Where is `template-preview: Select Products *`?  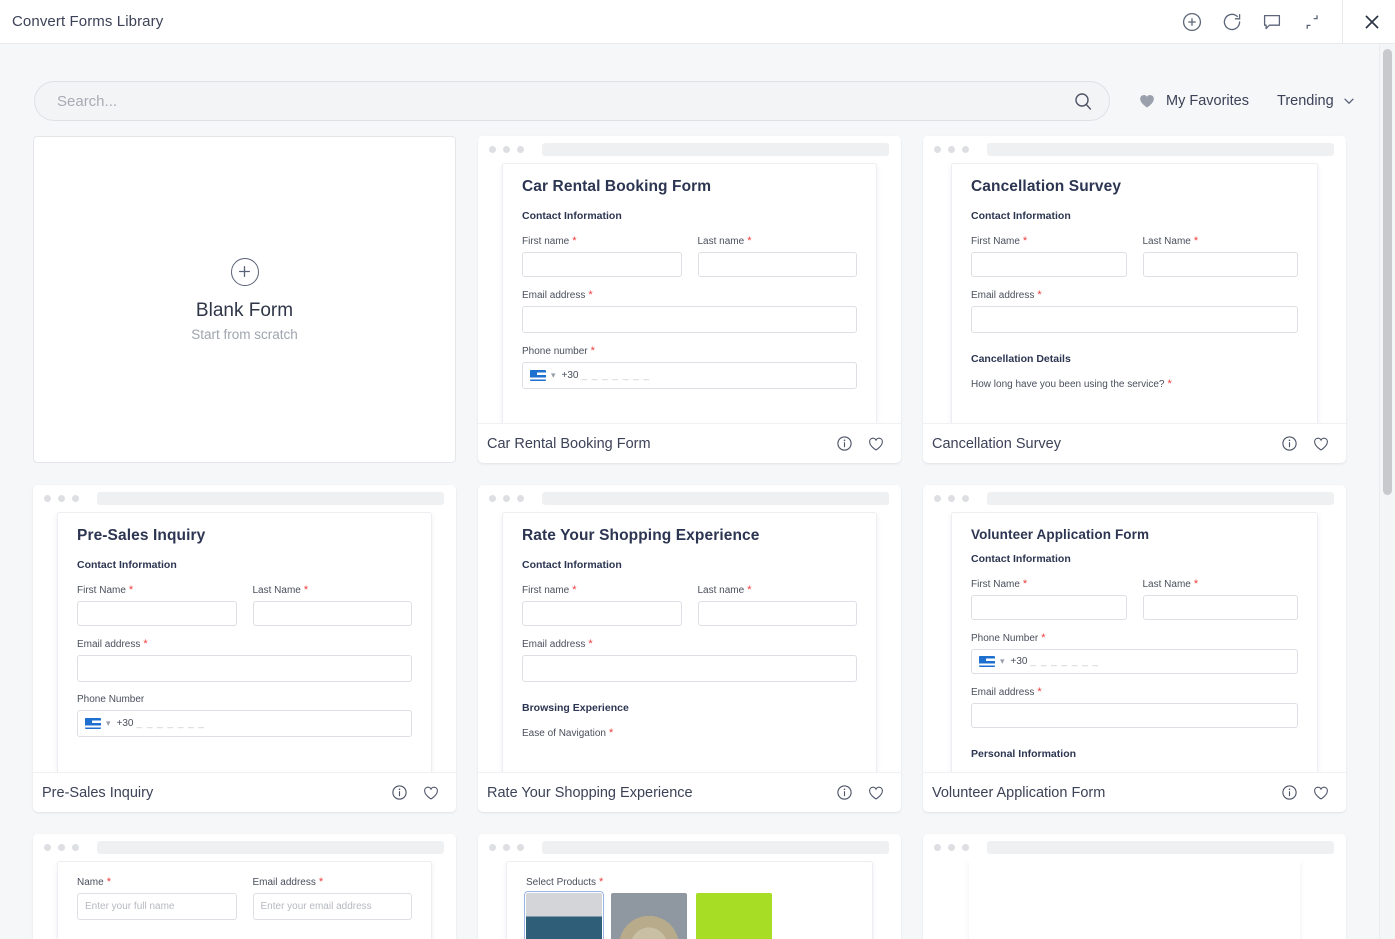 template-preview: Select Products * is located at coordinates (689, 886).